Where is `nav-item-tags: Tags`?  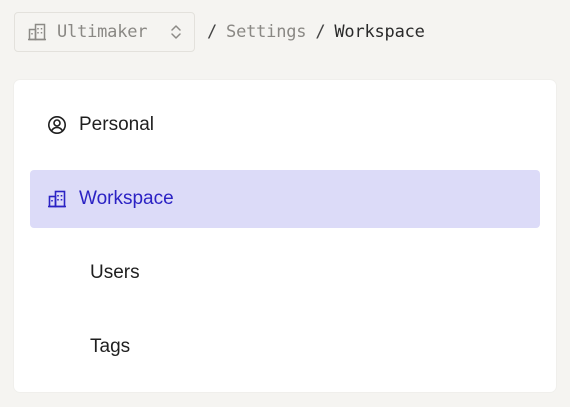
nav-item-tags: Tags is located at coordinates (285, 347).